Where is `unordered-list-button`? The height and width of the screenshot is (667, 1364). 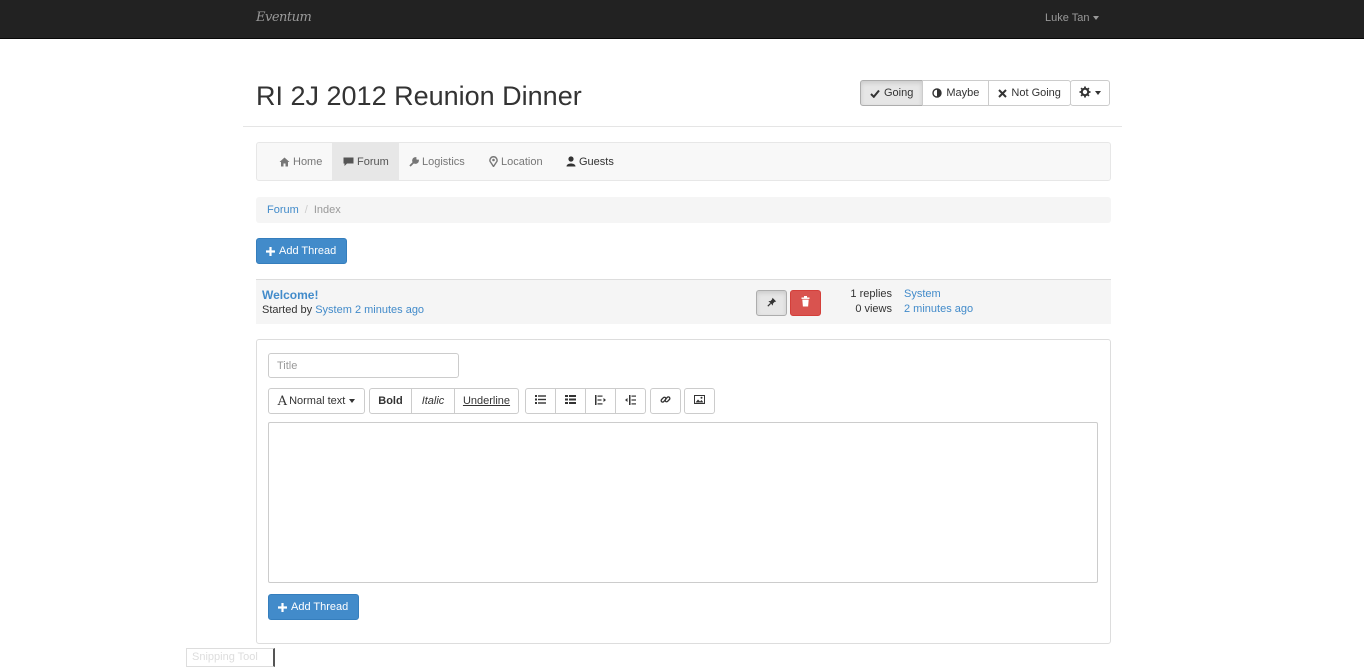 unordered-list-button is located at coordinates (540, 401).